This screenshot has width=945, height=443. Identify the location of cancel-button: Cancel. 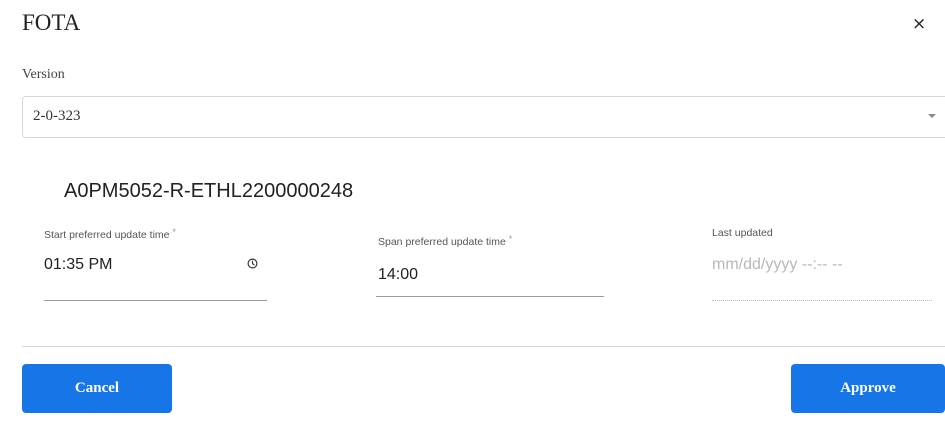
(97, 388).